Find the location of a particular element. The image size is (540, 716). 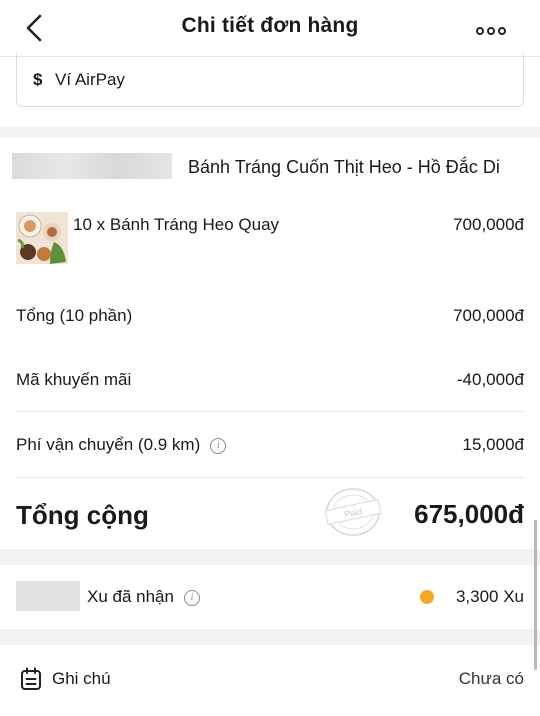

shipping-label: Phí vận chuyển (0.9 km) is located at coordinates (108, 444).